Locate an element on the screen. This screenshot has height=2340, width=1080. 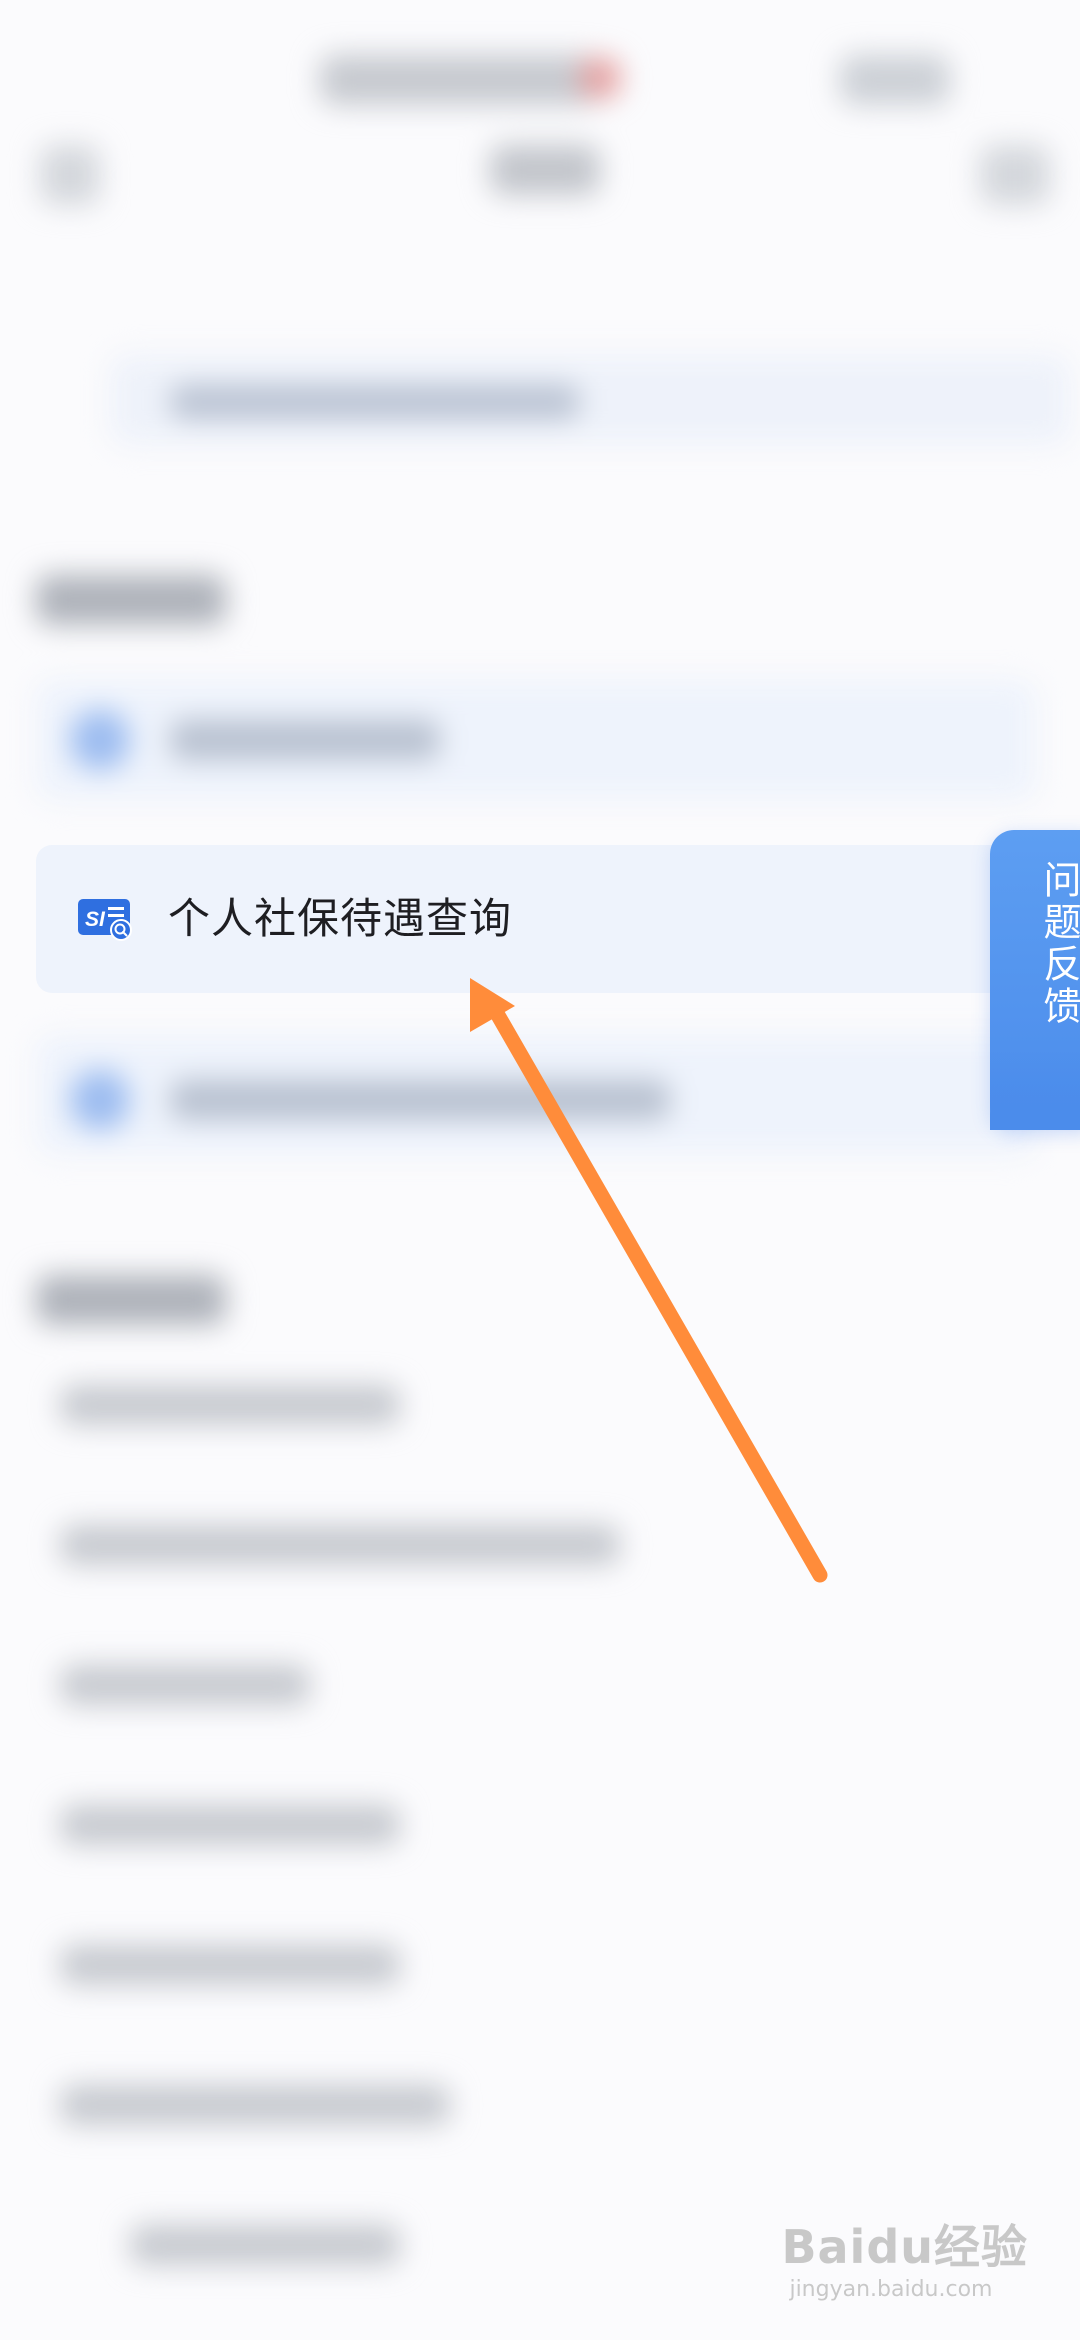
feedback-fade is located at coordinates (1035, 1090).